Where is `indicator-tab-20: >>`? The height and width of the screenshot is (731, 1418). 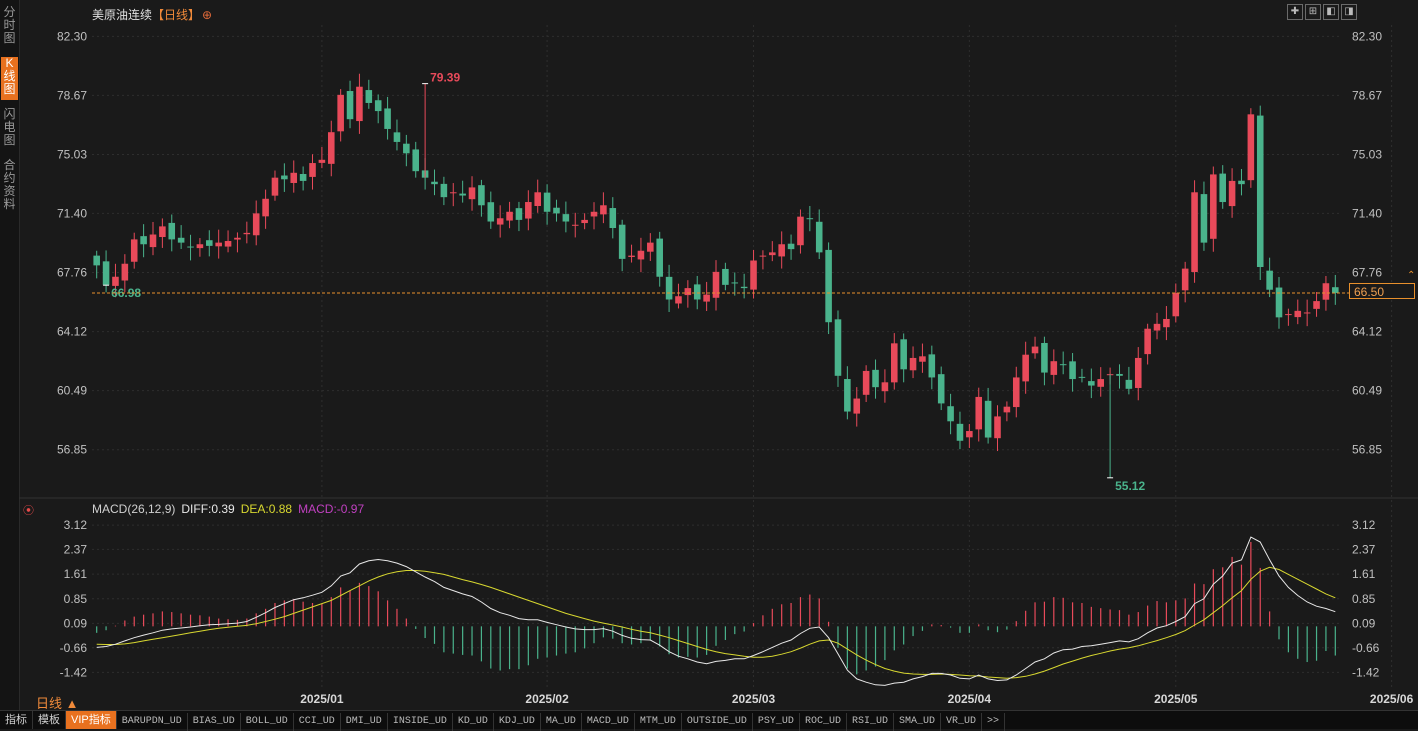 indicator-tab-20: >> is located at coordinates (994, 722).